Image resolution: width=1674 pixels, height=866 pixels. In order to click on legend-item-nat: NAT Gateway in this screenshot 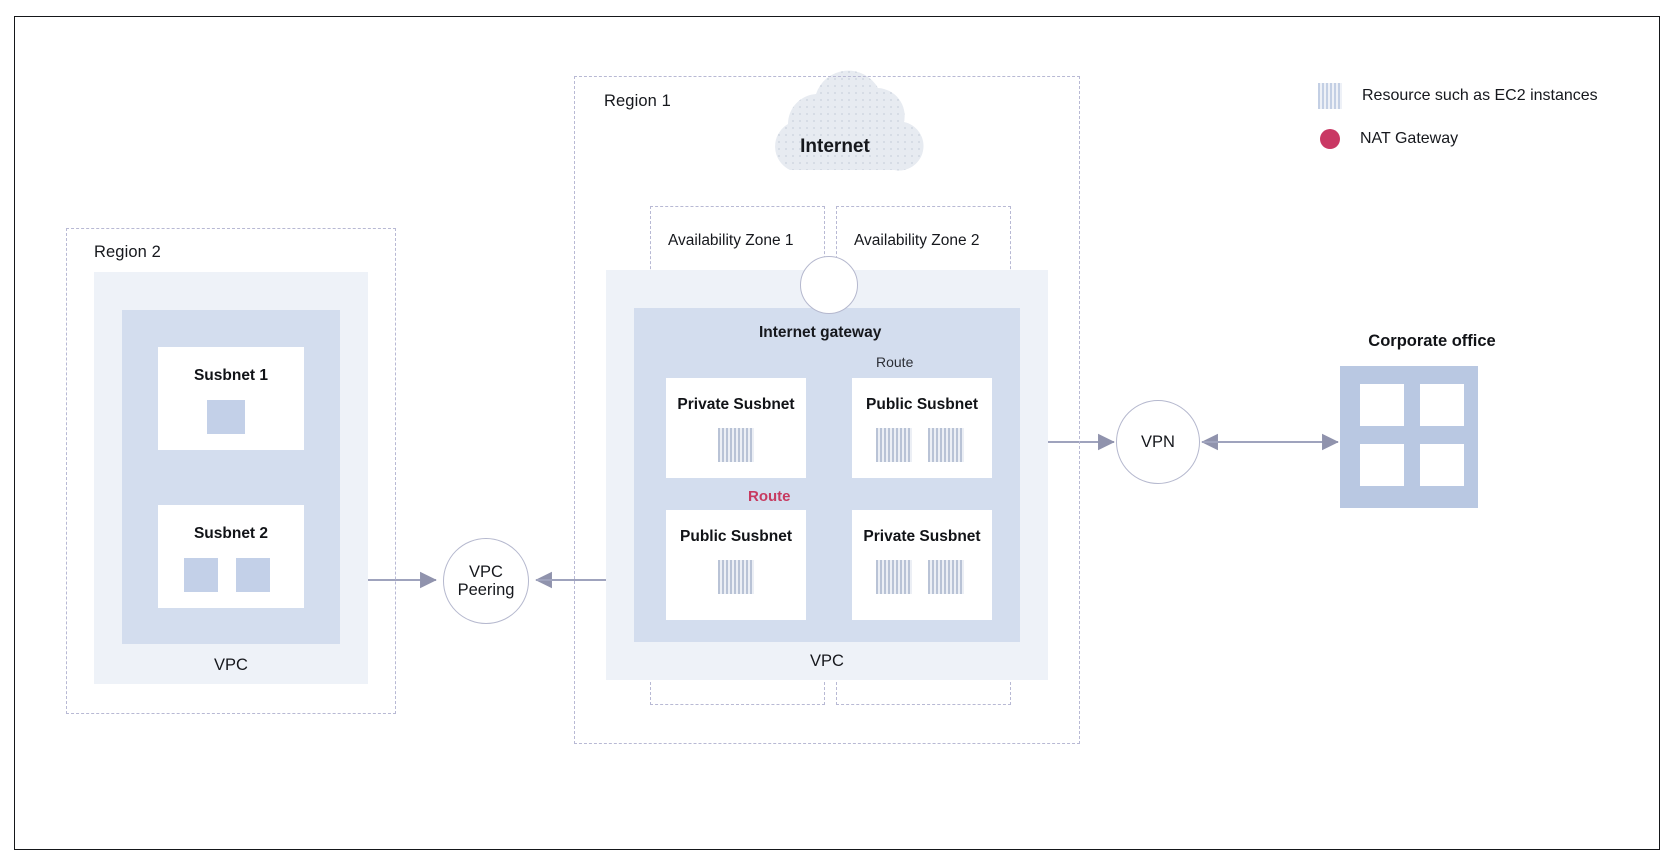, I will do `click(1388, 139)`.